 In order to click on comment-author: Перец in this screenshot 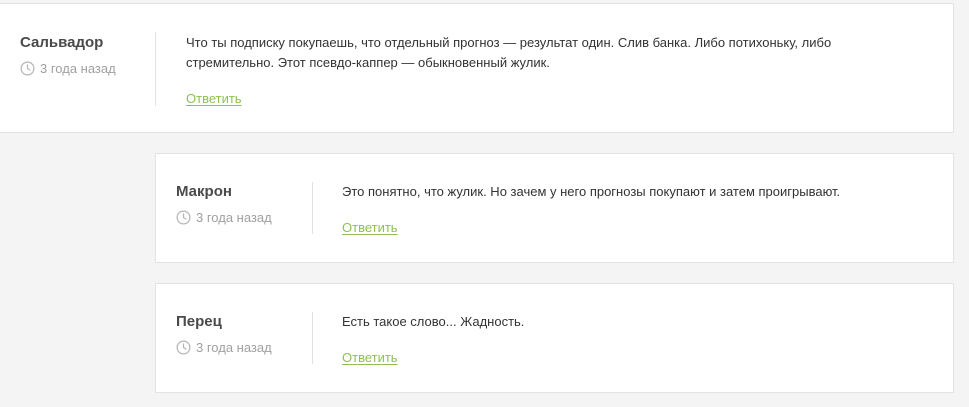, I will do `click(199, 321)`.